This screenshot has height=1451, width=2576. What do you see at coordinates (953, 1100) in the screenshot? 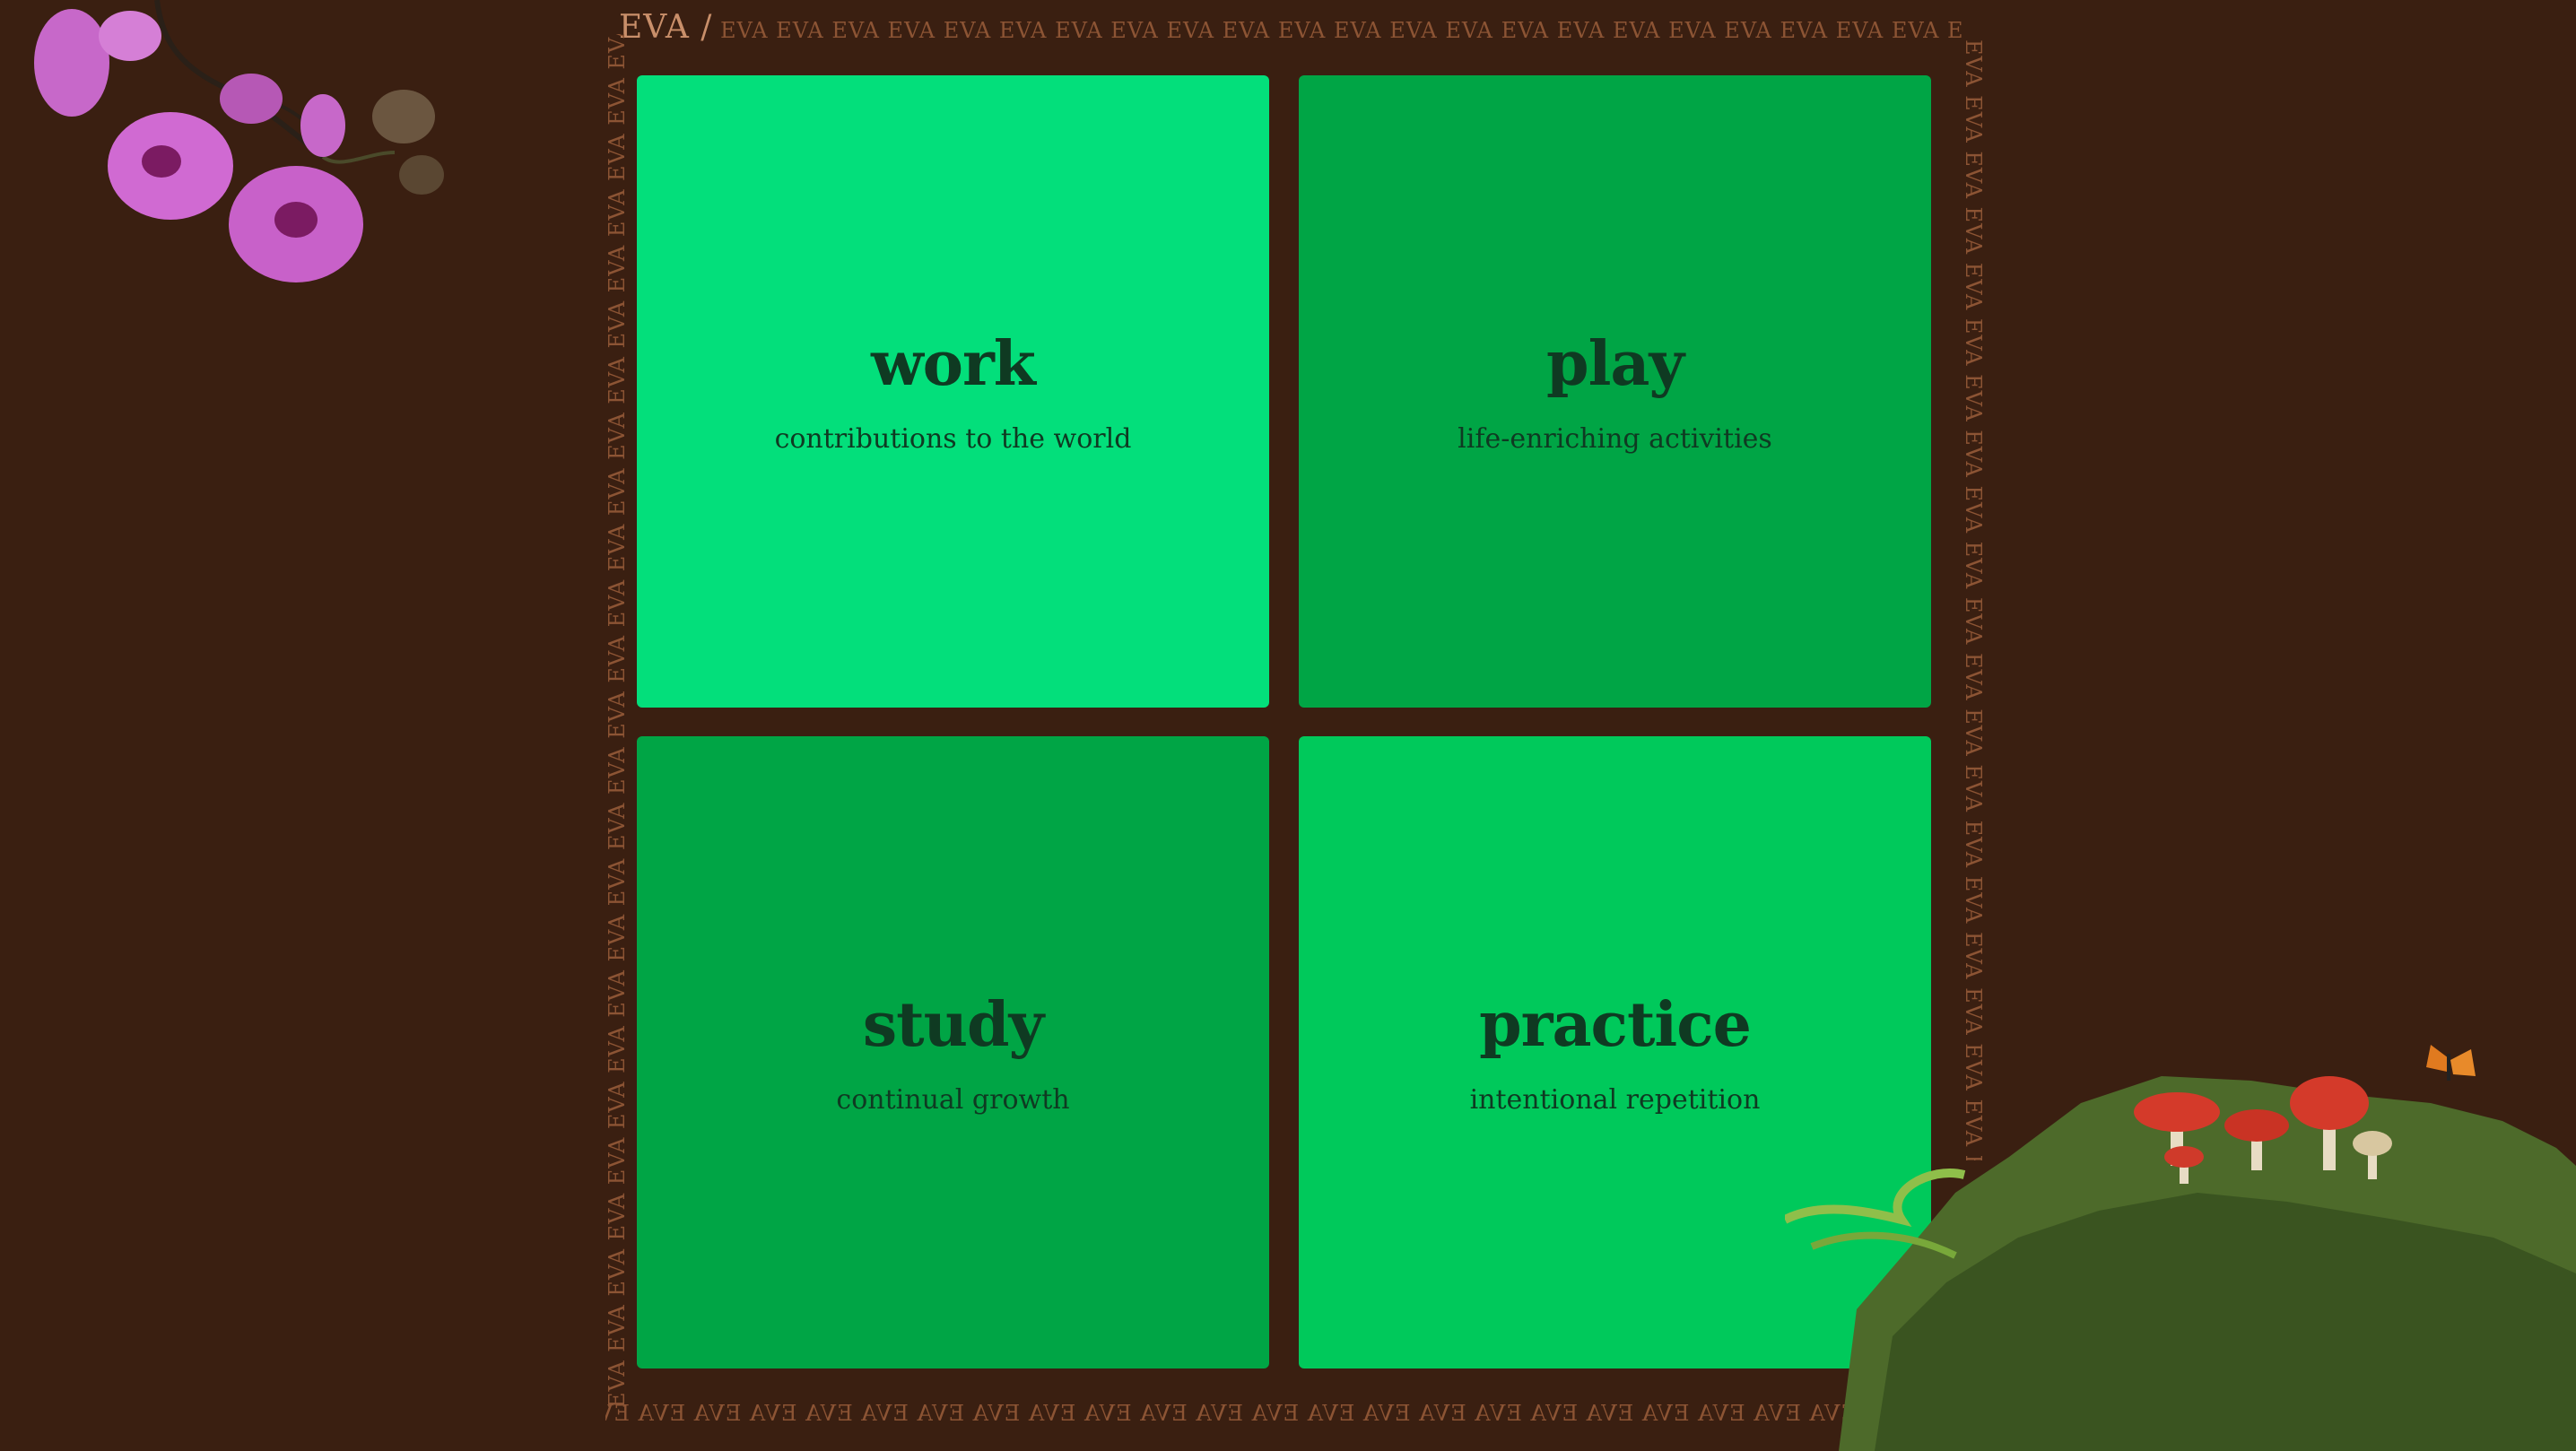
I see `tile-subtitle: continual growth` at bounding box center [953, 1100].